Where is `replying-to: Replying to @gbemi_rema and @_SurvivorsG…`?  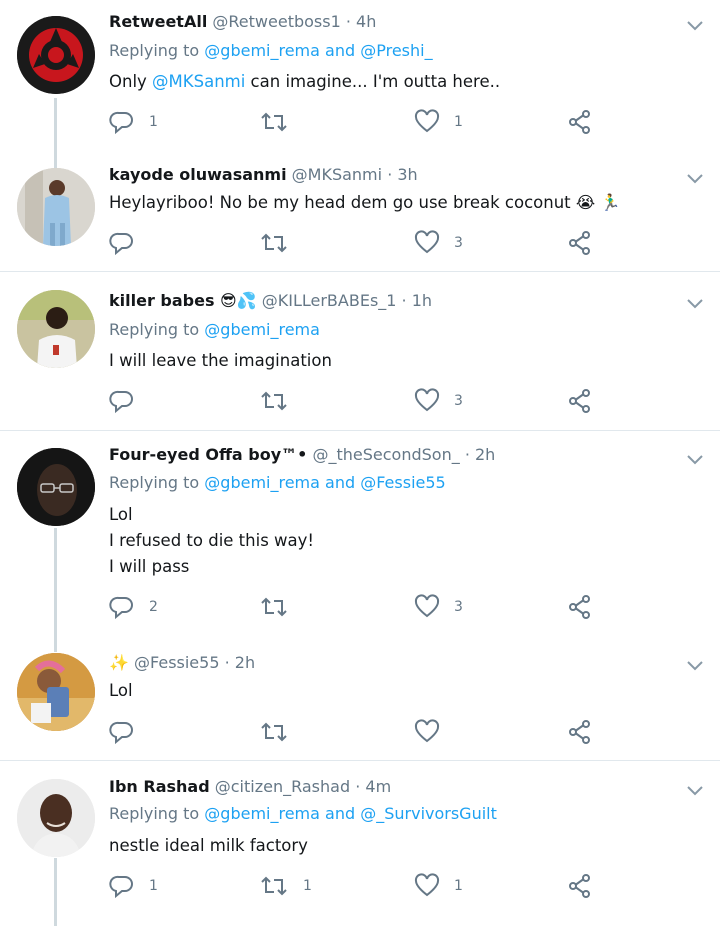 replying-to: Replying to @gbemi_rema and @_SurvivorsG… is located at coordinates (303, 814).